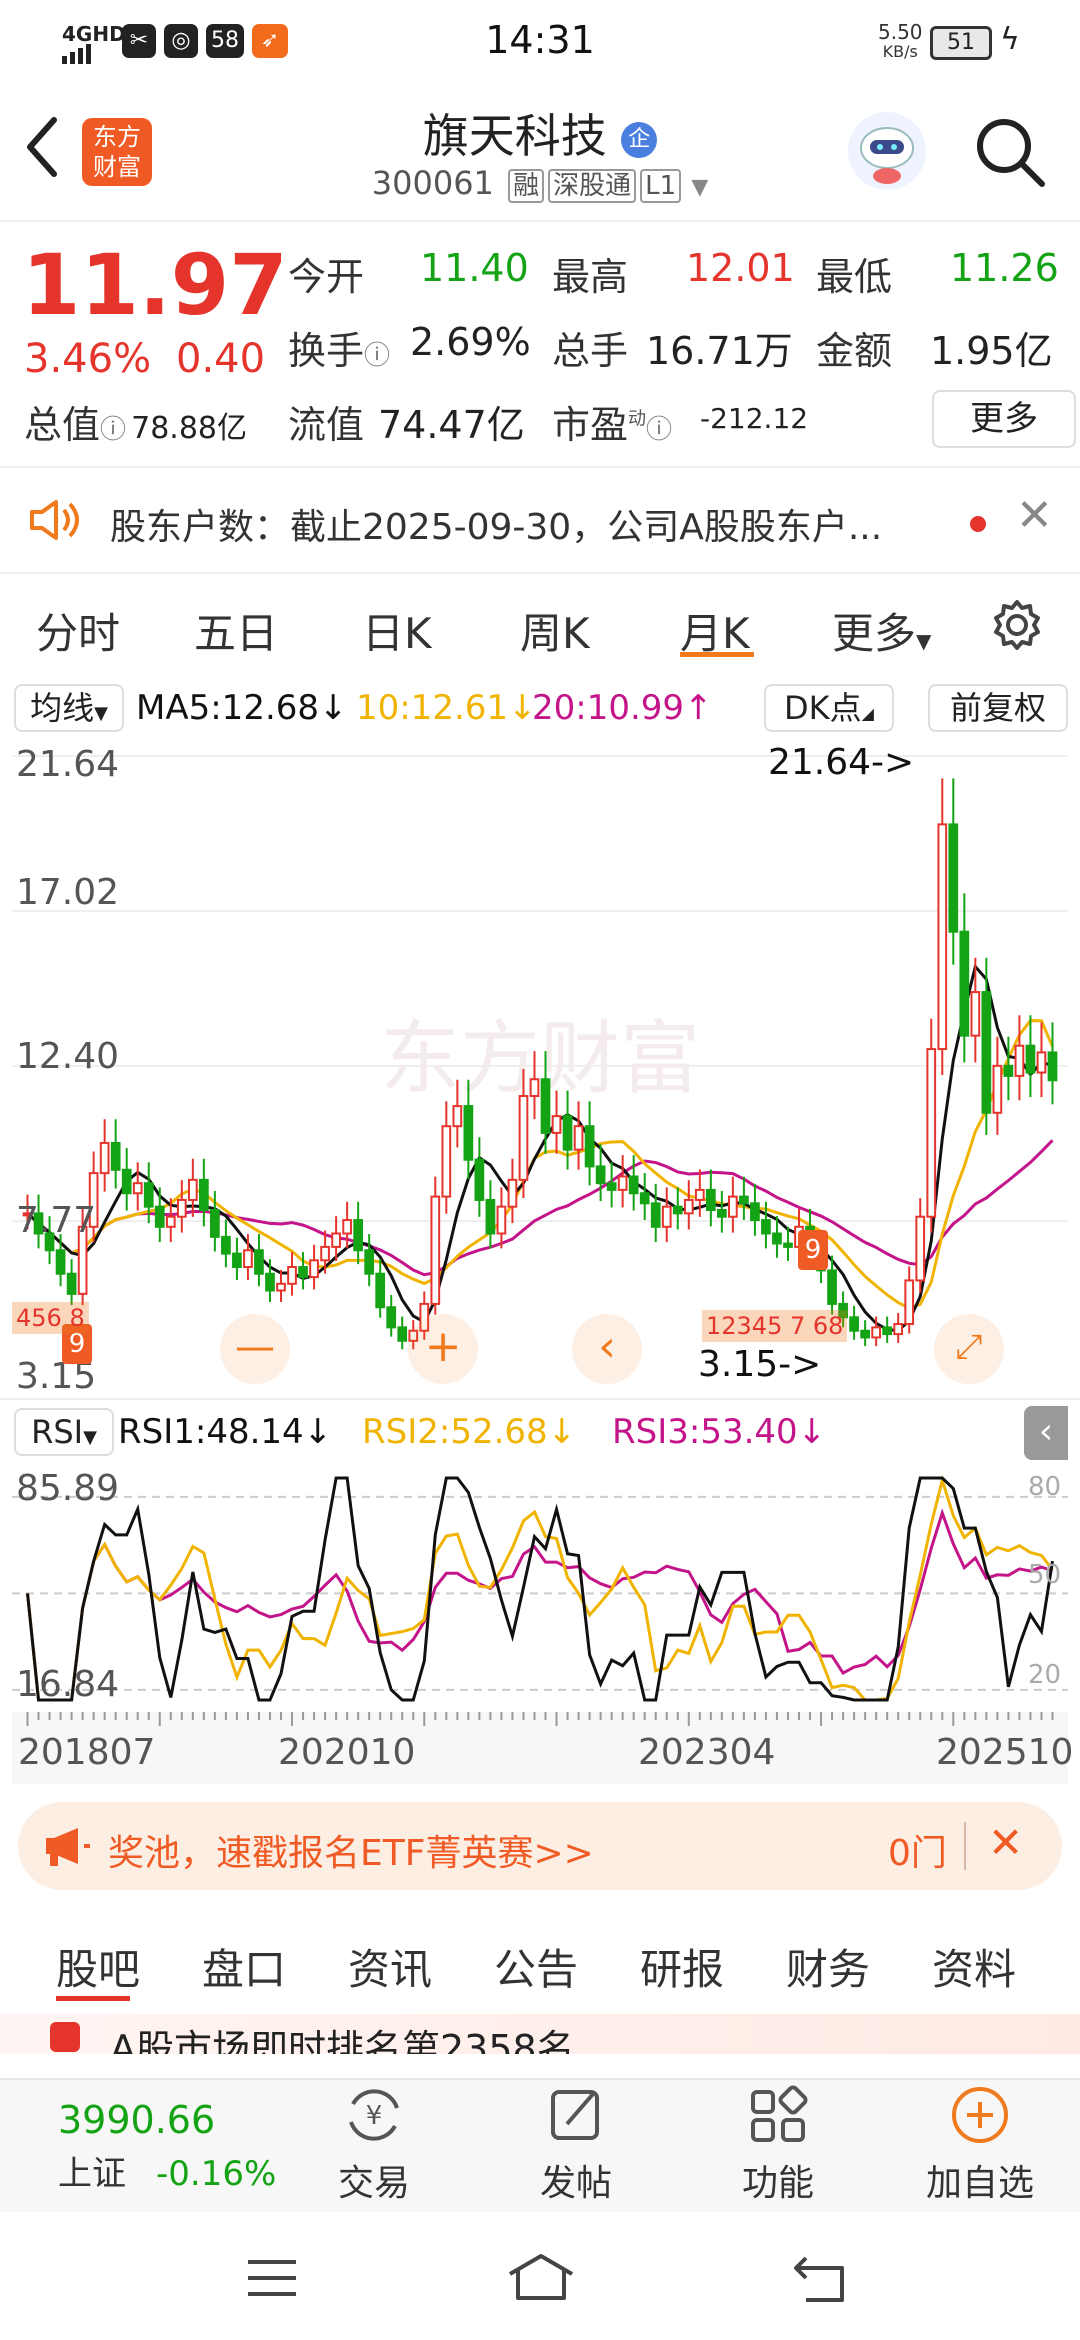 The height and width of the screenshot is (2340, 1080). Describe the element at coordinates (778, 2145) in the screenshot. I see `nav-functions: 功能` at that location.